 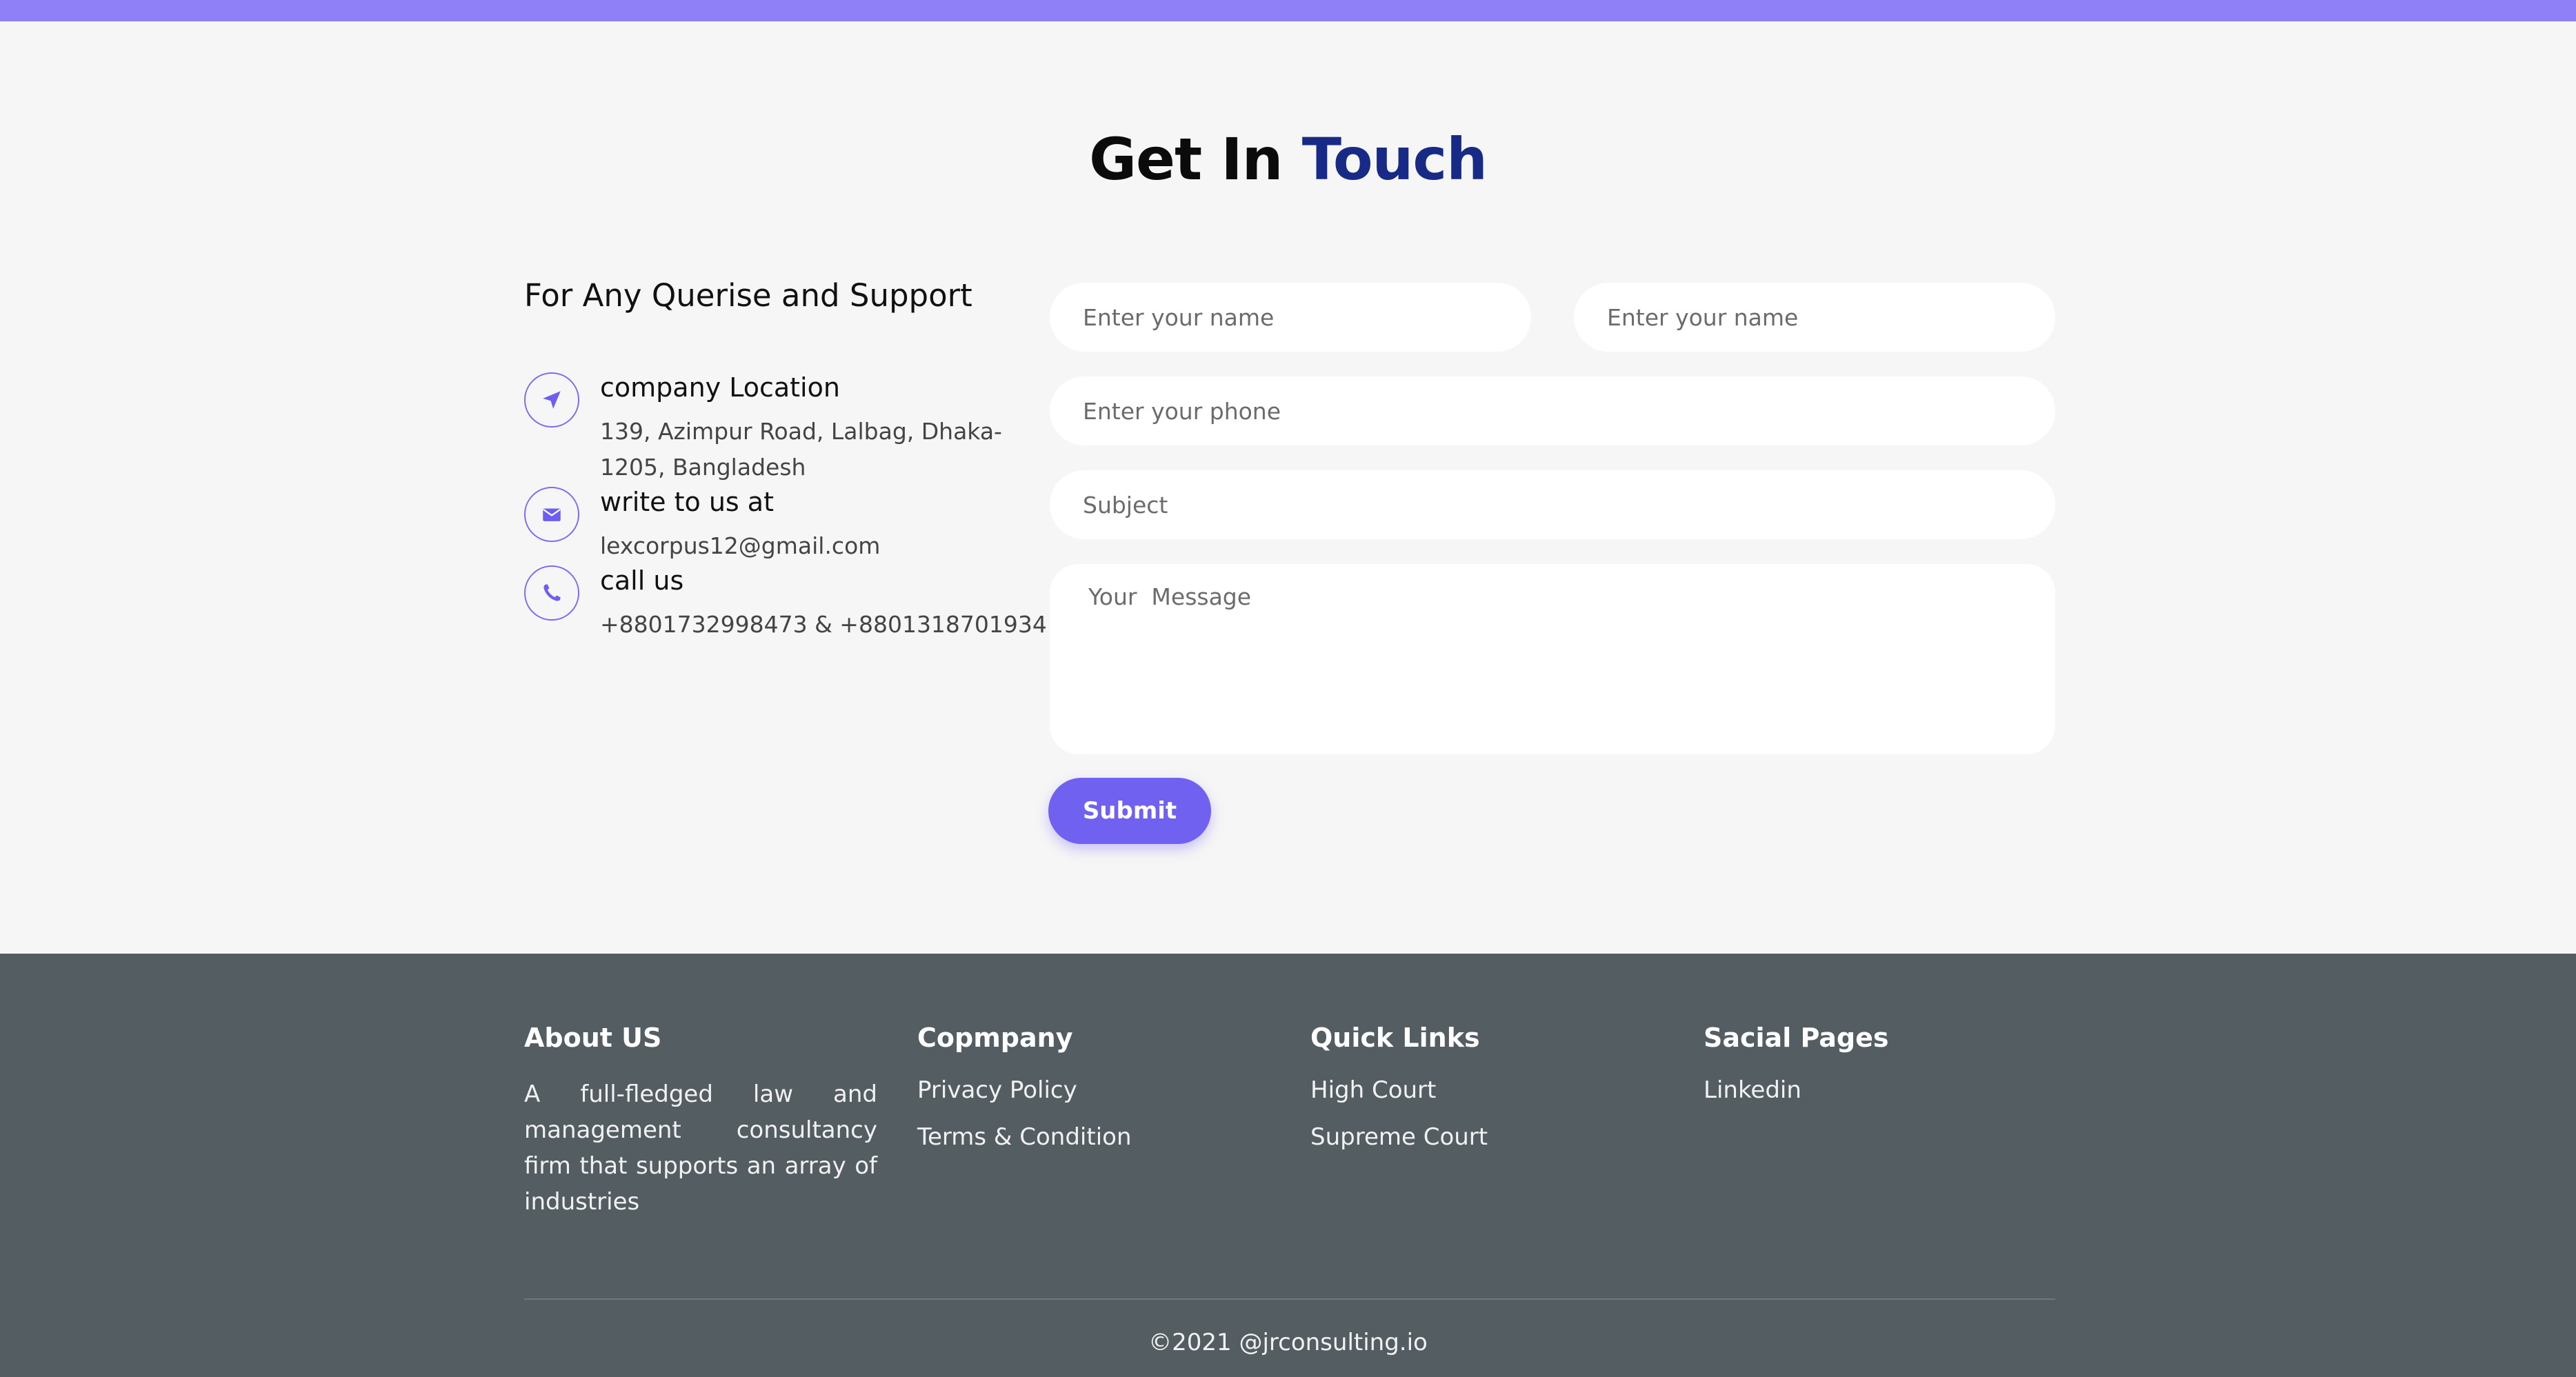 What do you see at coordinates (995, 1038) in the screenshot?
I see `footer-company-heading: Copmpany` at bounding box center [995, 1038].